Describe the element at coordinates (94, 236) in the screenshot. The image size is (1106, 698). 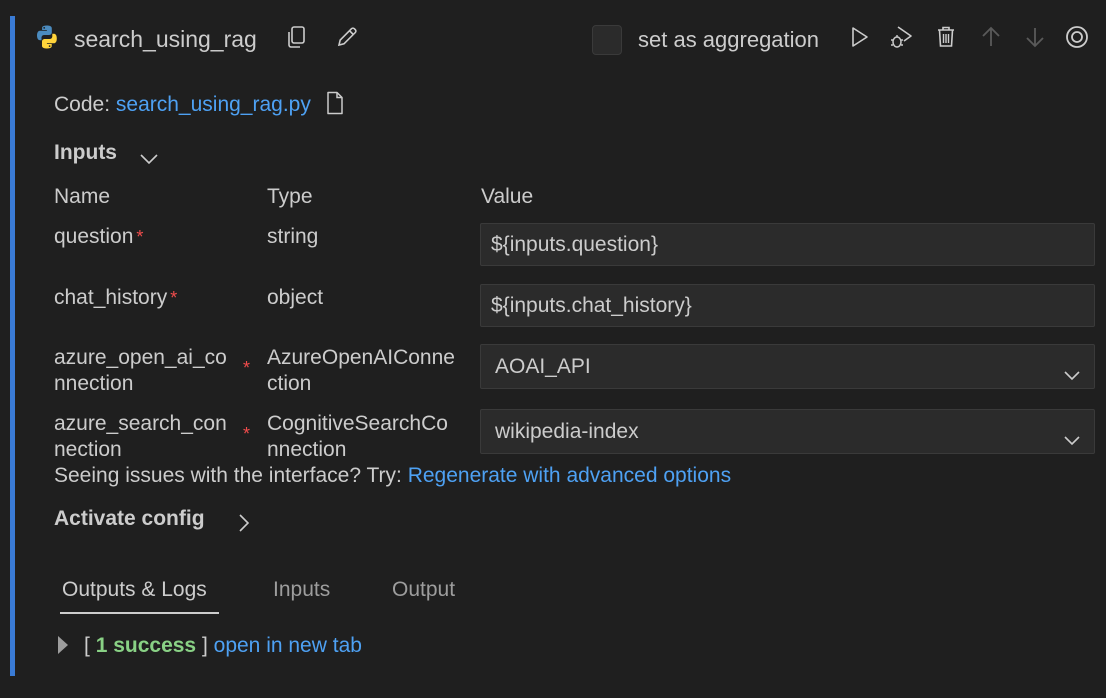
I see `input-name-label: question` at that location.